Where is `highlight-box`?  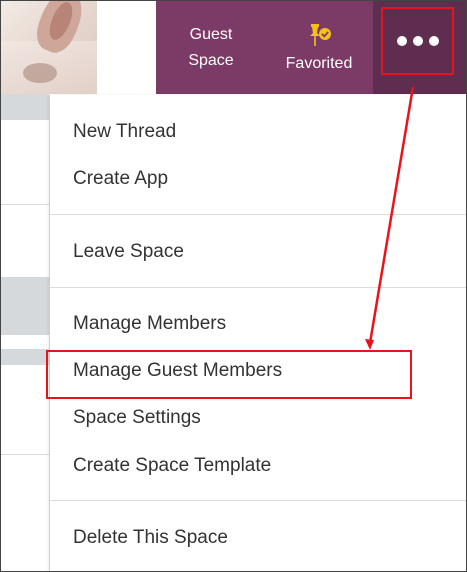 highlight-box is located at coordinates (229, 374).